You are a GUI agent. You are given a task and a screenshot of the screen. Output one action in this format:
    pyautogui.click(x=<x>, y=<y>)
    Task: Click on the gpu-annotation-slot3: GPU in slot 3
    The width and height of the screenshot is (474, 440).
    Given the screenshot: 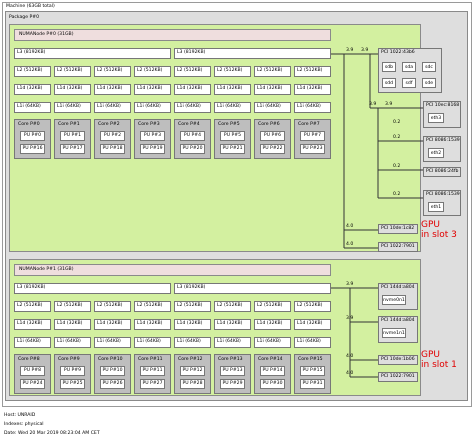 What is the action you would take?
    pyautogui.click(x=439, y=230)
    